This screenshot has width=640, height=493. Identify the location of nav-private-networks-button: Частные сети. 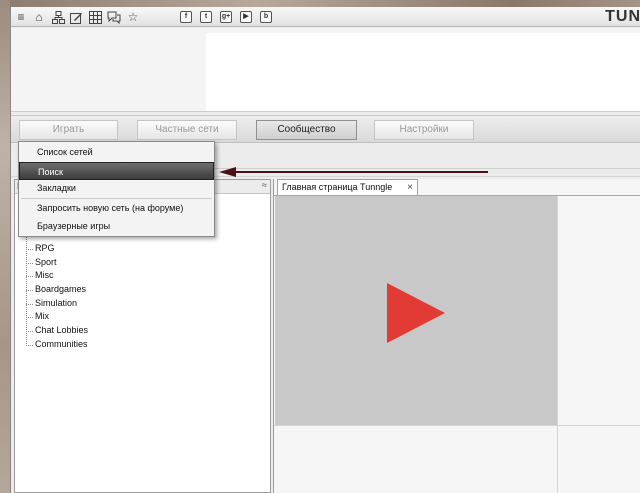
(187, 130).